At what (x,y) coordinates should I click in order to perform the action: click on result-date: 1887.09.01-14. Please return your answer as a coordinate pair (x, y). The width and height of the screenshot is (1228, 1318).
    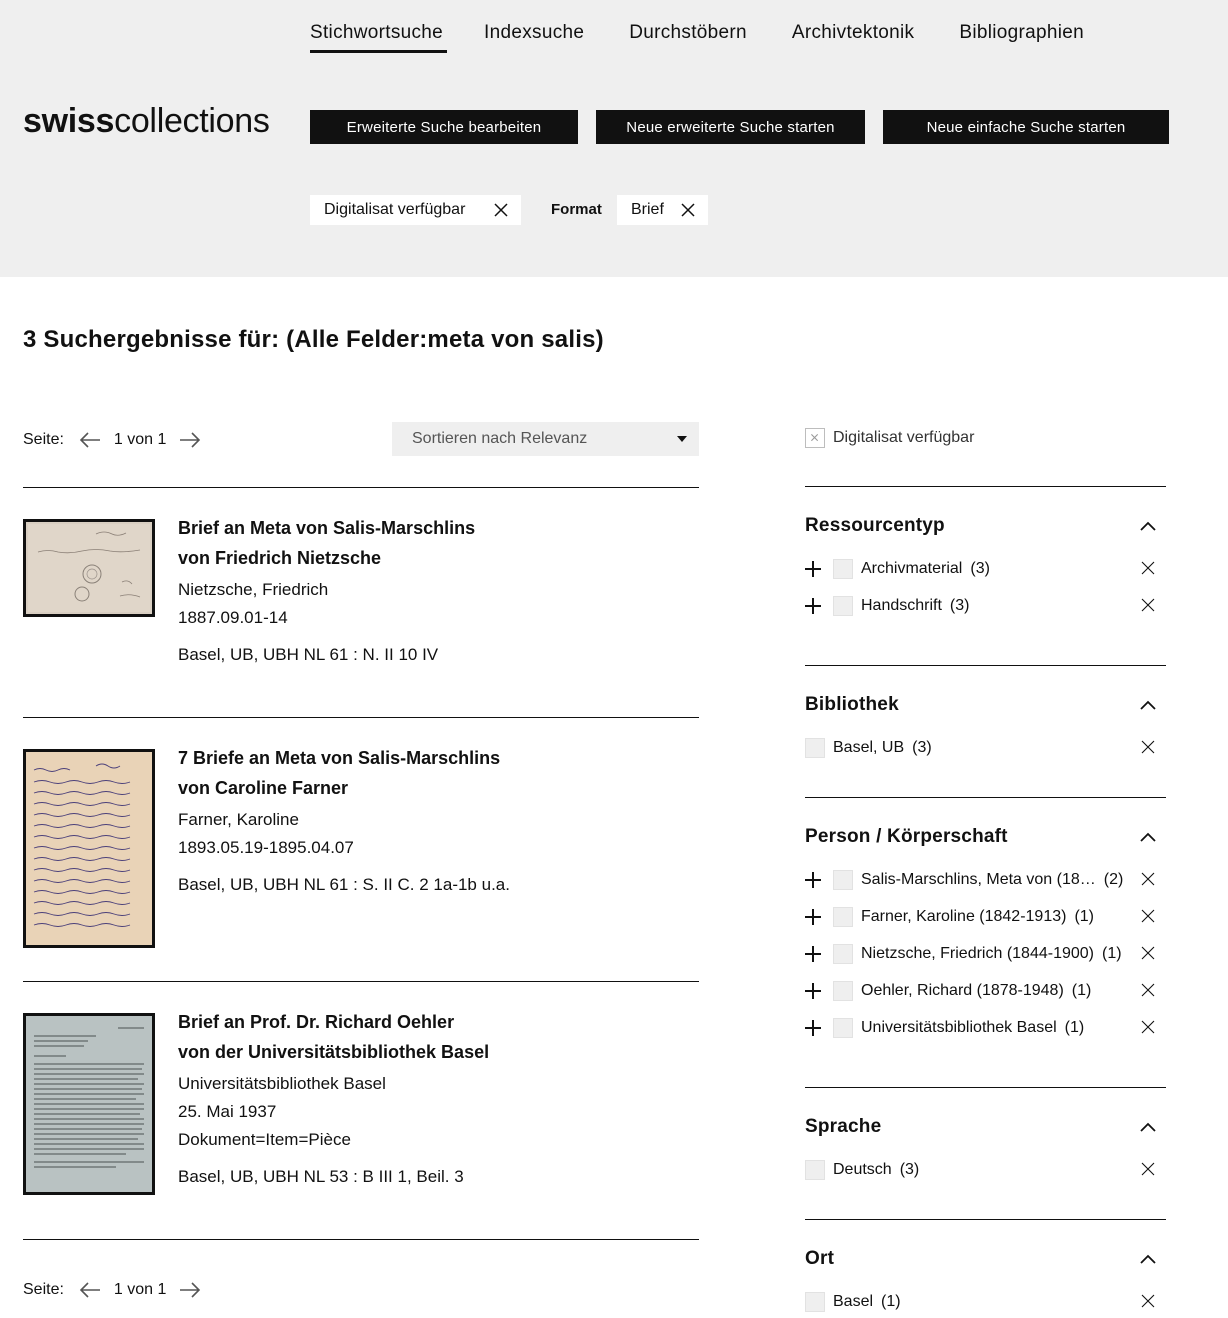
    Looking at the image, I should click on (233, 617).